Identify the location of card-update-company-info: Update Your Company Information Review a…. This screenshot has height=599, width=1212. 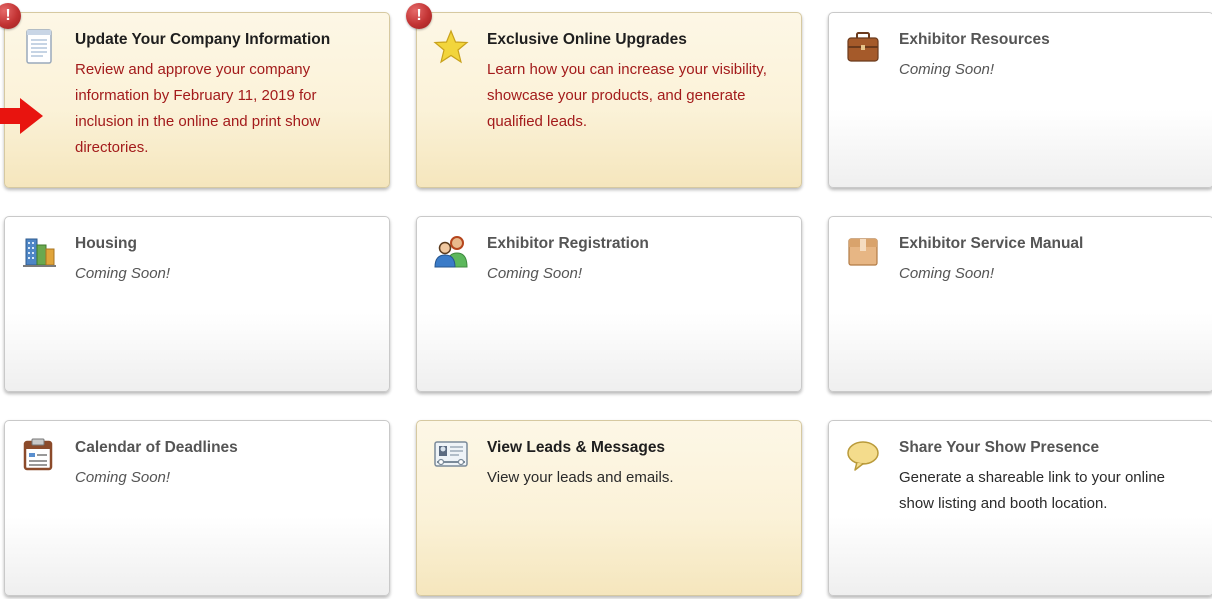
(197, 100).